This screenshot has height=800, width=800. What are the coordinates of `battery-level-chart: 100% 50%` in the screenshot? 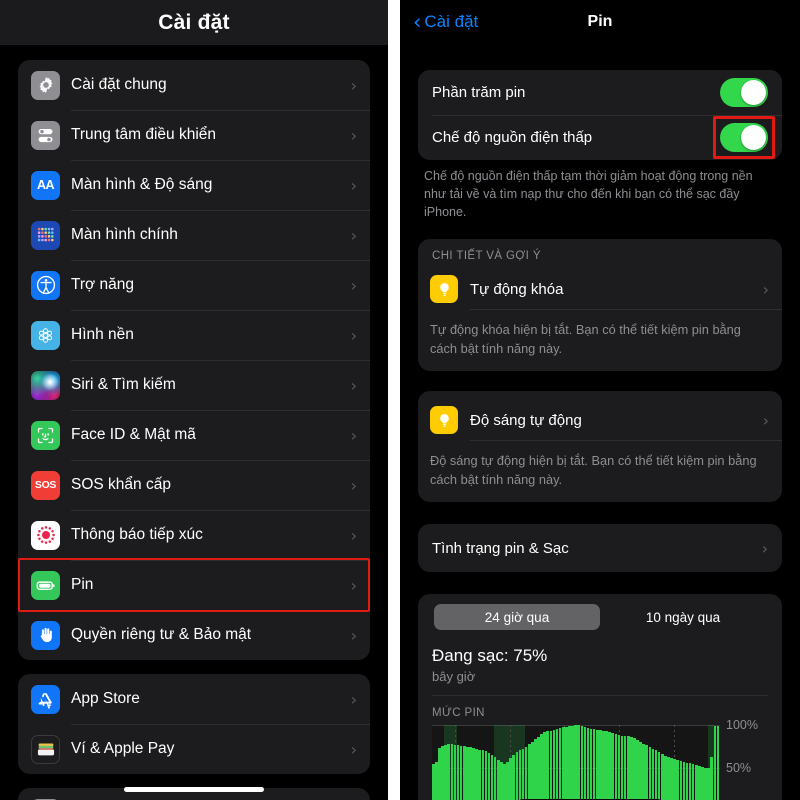 It's located at (600, 759).